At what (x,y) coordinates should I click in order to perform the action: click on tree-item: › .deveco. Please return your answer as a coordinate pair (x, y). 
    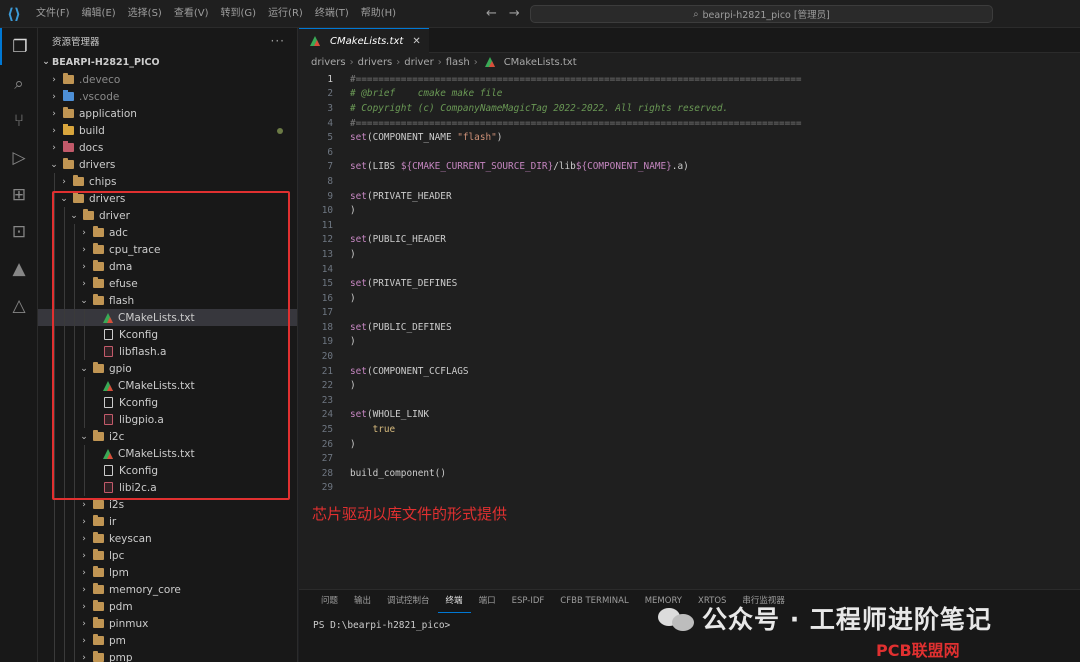
    Looking at the image, I should click on (167, 79).